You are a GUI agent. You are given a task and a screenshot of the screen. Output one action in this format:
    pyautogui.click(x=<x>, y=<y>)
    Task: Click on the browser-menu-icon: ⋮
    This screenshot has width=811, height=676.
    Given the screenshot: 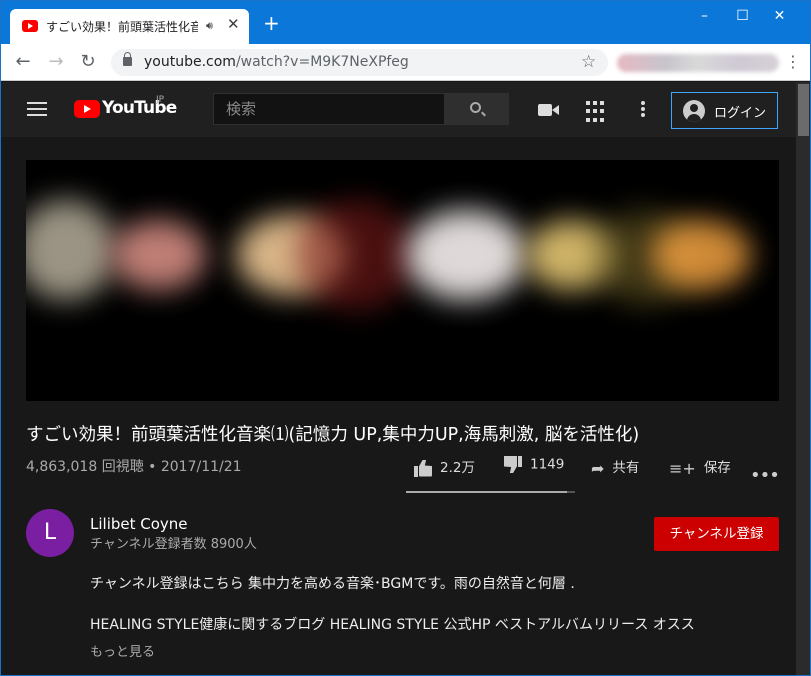 What is the action you would take?
    pyautogui.click(x=793, y=61)
    